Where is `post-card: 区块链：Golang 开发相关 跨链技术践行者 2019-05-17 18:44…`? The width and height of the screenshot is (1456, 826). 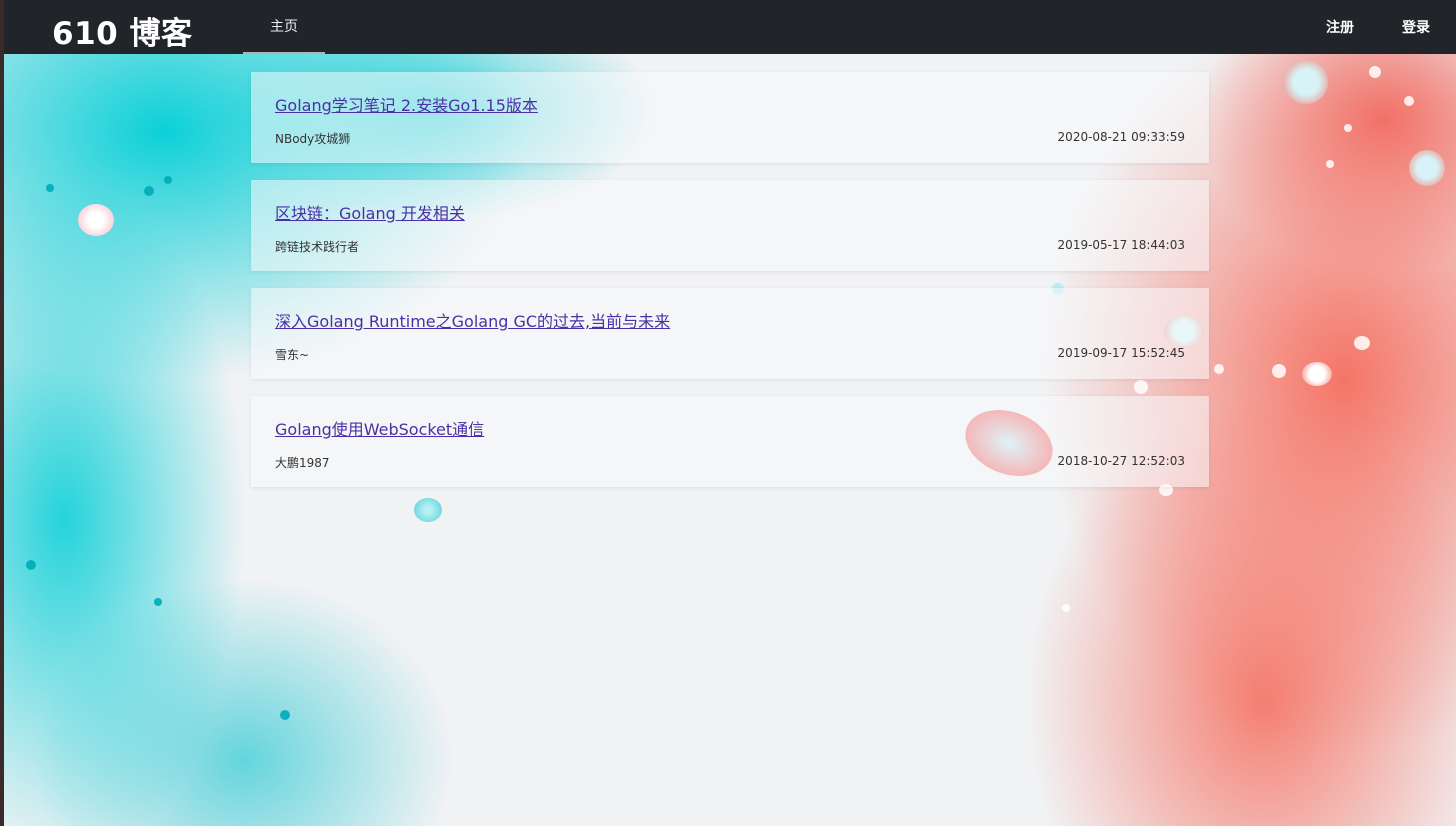
post-card: 区块链：Golang 开发相关 跨链技术践行者 2019-05-17 18:44… is located at coordinates (730, 225).